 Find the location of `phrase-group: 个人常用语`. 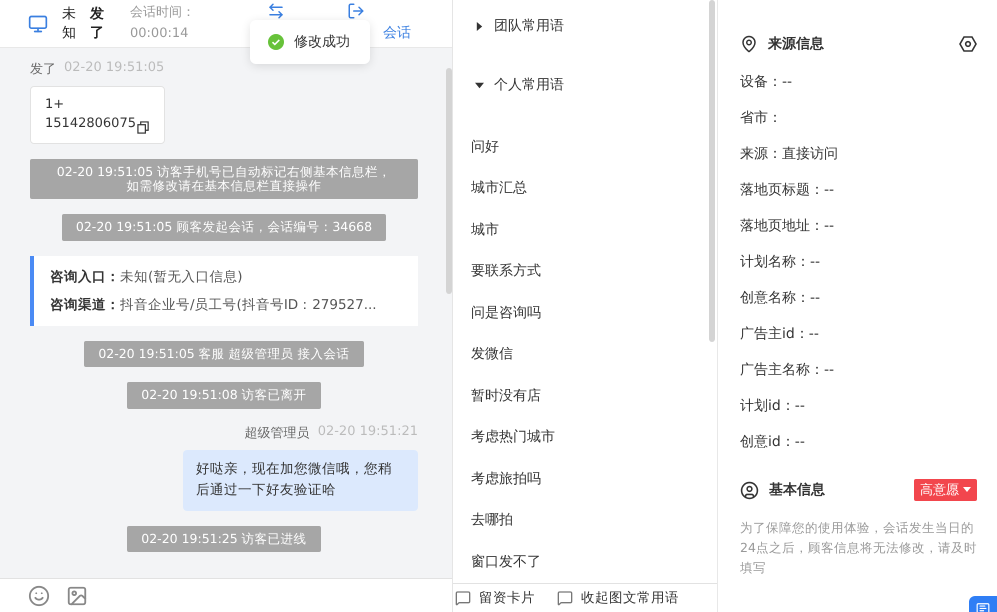

phrase-group: 个人常用语 is located at coordinates (594, 85).